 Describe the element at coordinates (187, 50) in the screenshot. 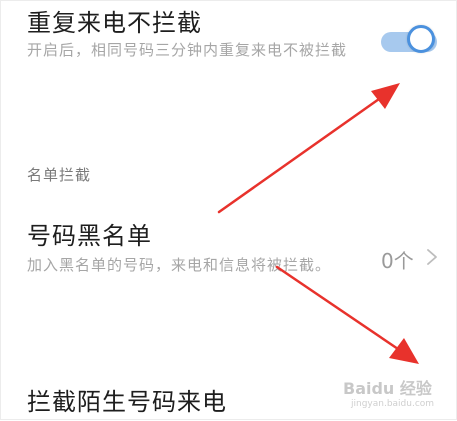

I see `repeat-call-description: 开启后，相同号码三分钟内重复来电不被拦截` at that location.